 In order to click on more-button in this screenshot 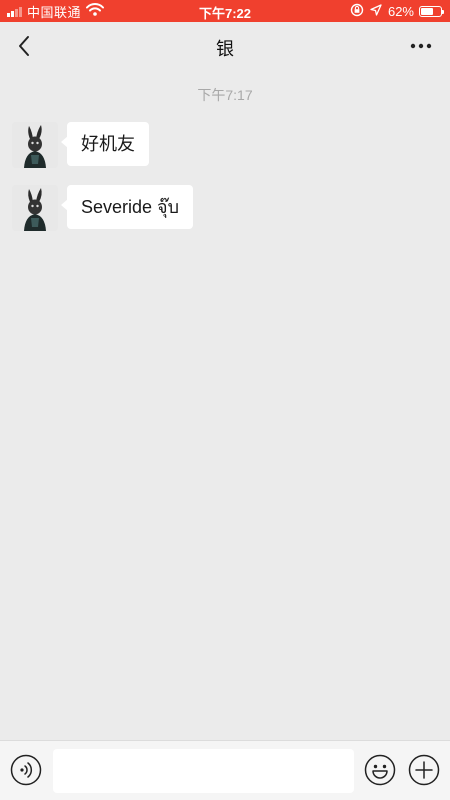, I will do `click(421, 46)`.